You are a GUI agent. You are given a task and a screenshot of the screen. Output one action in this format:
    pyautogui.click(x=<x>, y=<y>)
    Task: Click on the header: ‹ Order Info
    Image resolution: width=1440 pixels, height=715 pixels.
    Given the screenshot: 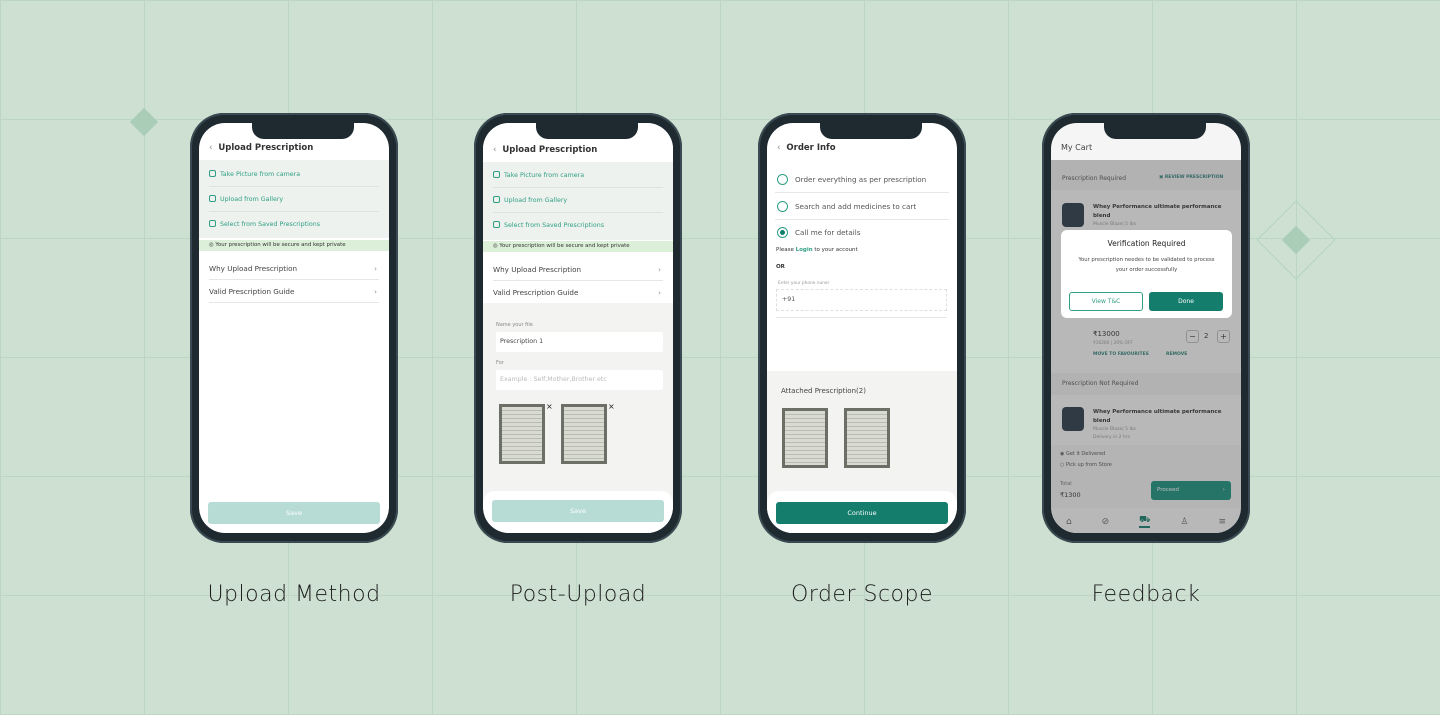 What is the action you would take?
    pyautogui.click(x=806, y=148)
    